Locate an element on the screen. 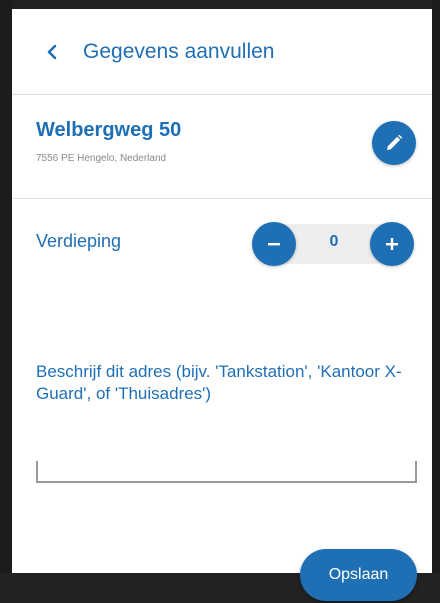 The height and width of the screenshot is (603, 440). edit-address-button is located at coordinates (394, 143).